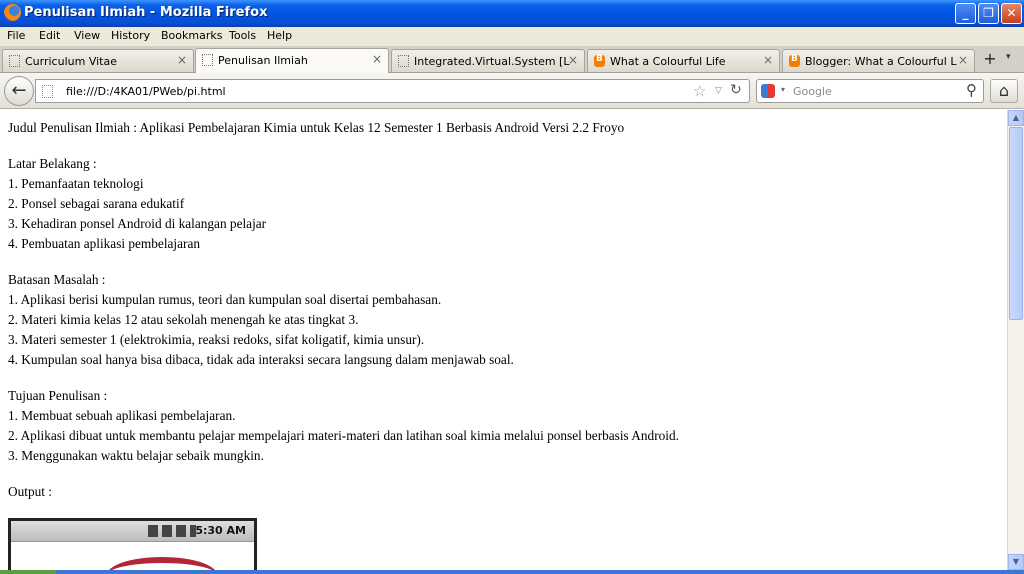  Describe the element at coordinates (1016, 562) in the screenshot. I see `scroll-down-arrow: ▼` at that location.